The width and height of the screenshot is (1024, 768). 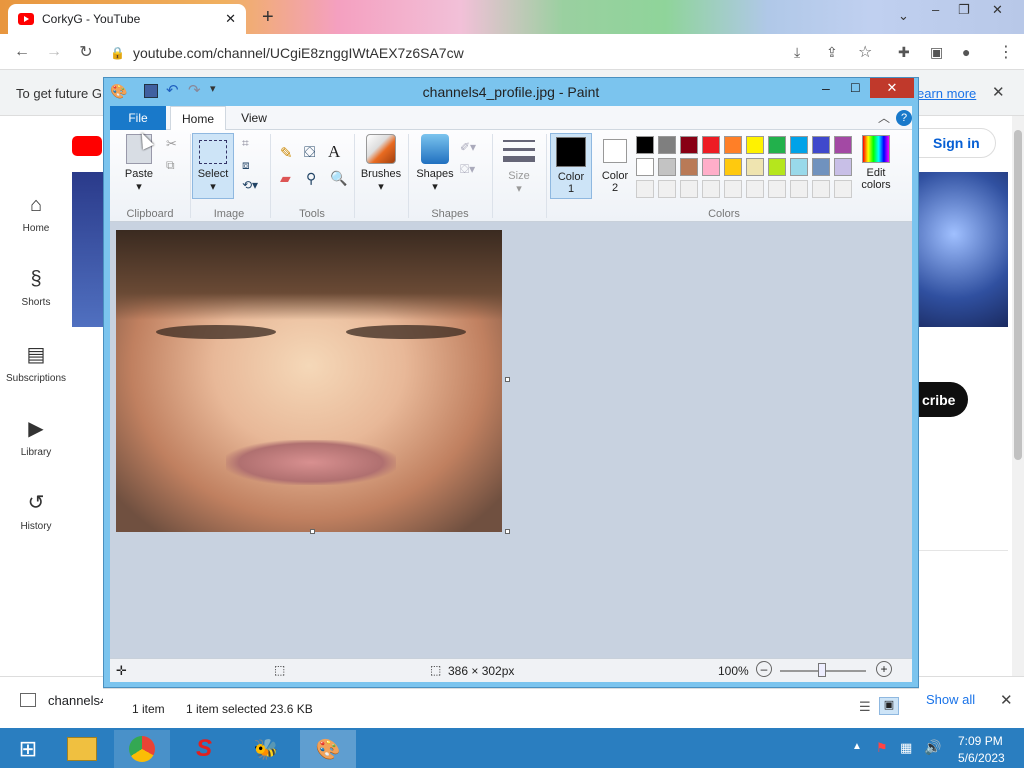 I want to click on pencil-icon: ✎, so click(x=286, y=153).